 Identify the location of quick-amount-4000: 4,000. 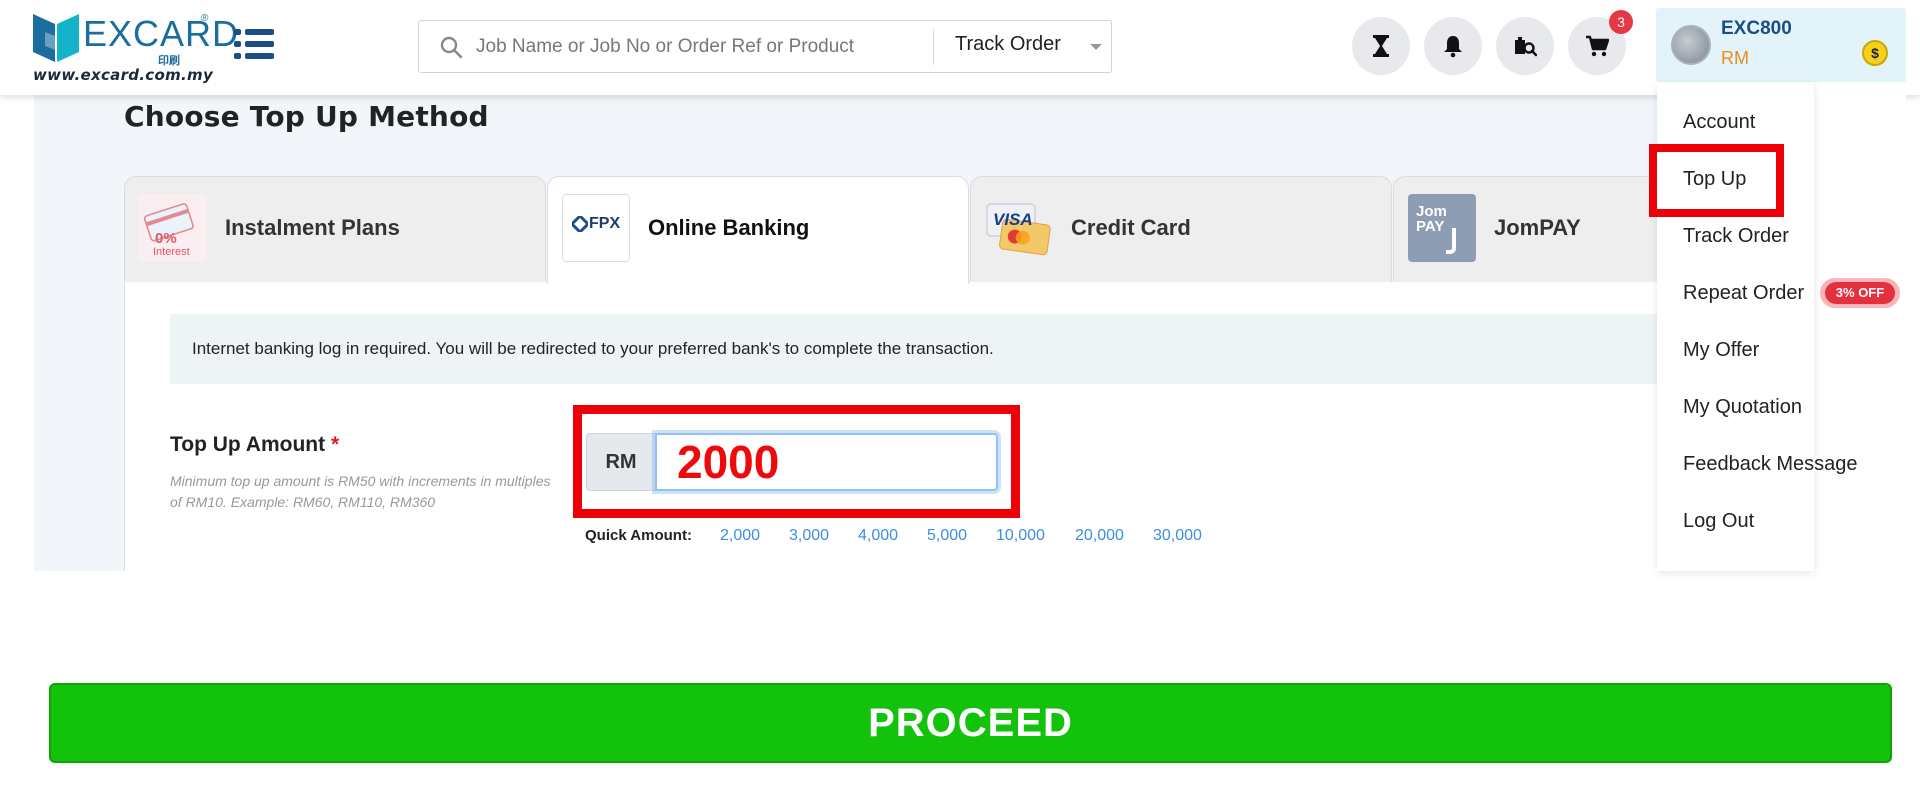
(878, 536).